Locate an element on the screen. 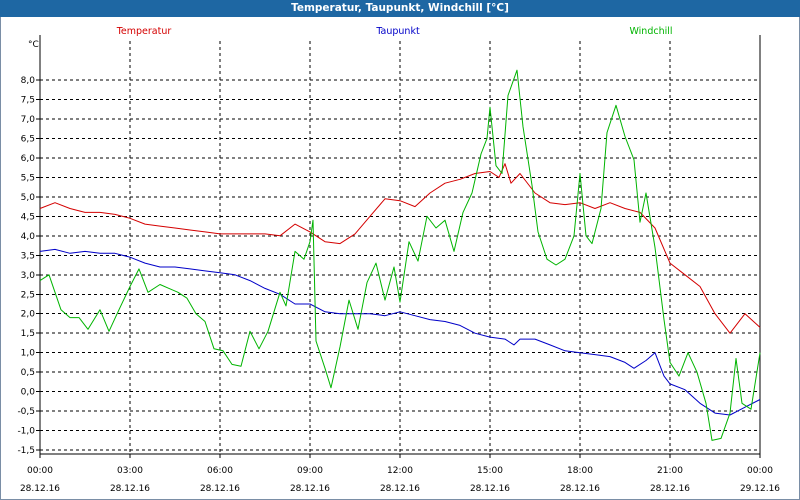  x-tick-time: 03:00 is located at coordinates (130, 471).